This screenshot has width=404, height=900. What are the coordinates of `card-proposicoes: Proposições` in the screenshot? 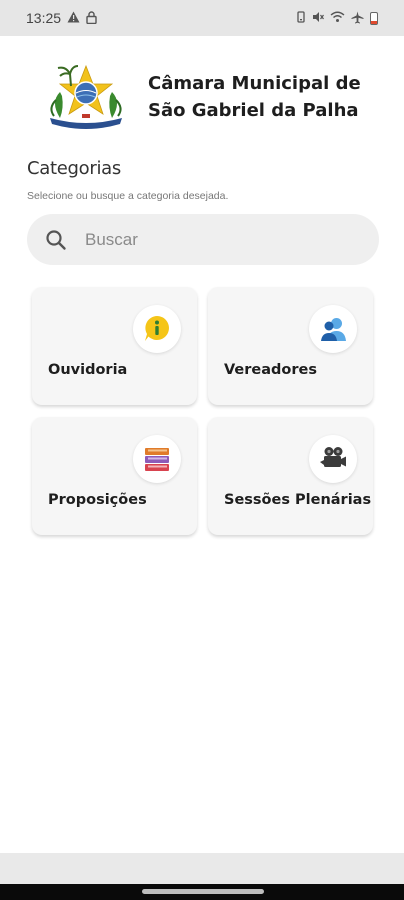 It's located at (114, 476).